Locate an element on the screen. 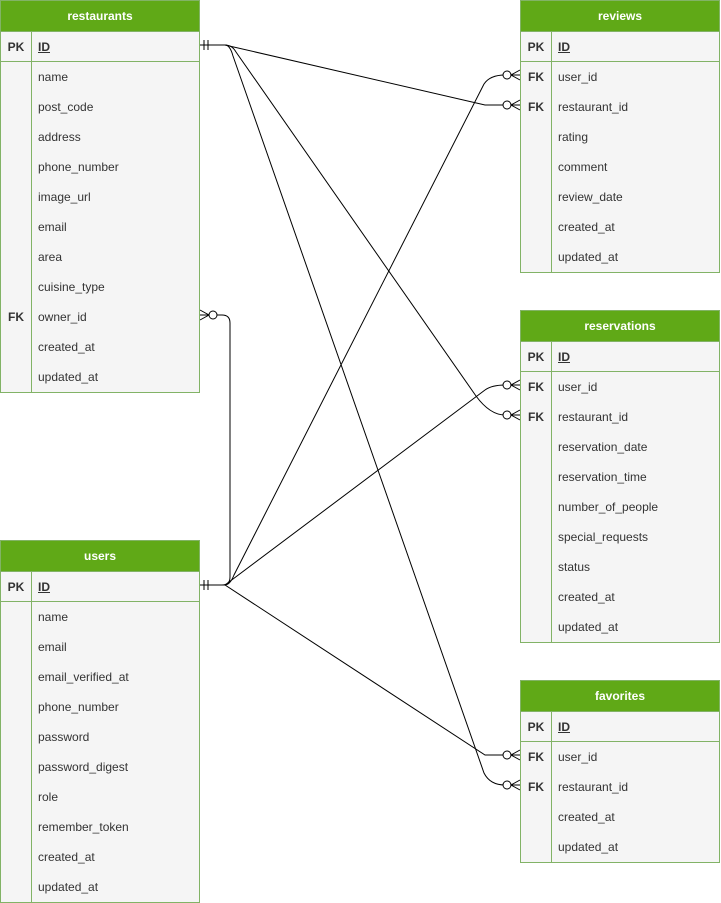 The height and width of the screenshot is (903, 721). field-name: password_digest is located at coordinates (83, 767).